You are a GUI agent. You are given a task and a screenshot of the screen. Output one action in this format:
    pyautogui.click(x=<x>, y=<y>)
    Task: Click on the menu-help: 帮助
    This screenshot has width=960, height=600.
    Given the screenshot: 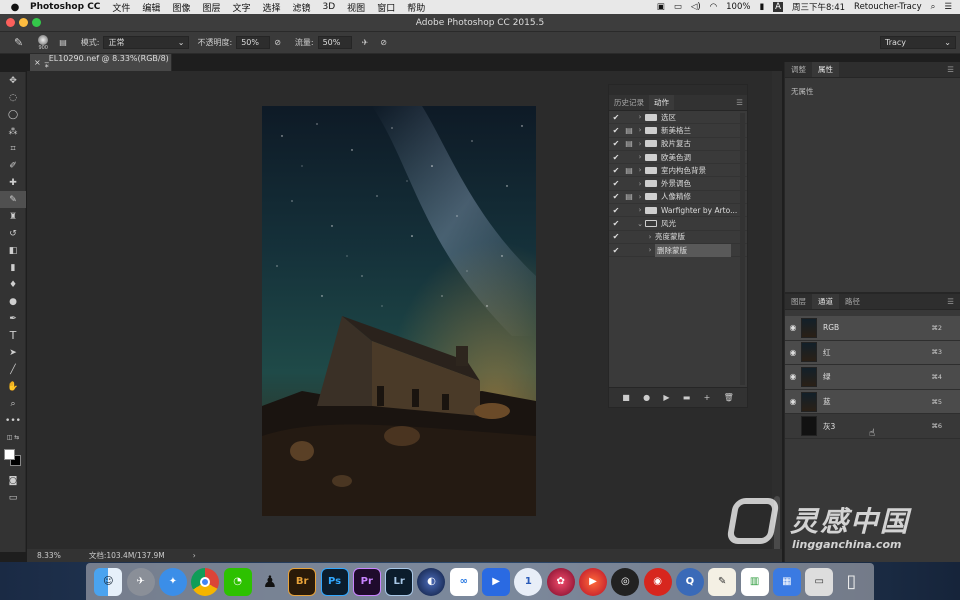 What is the action you would take?
    pyautogui.click(x=416, y=7)
    